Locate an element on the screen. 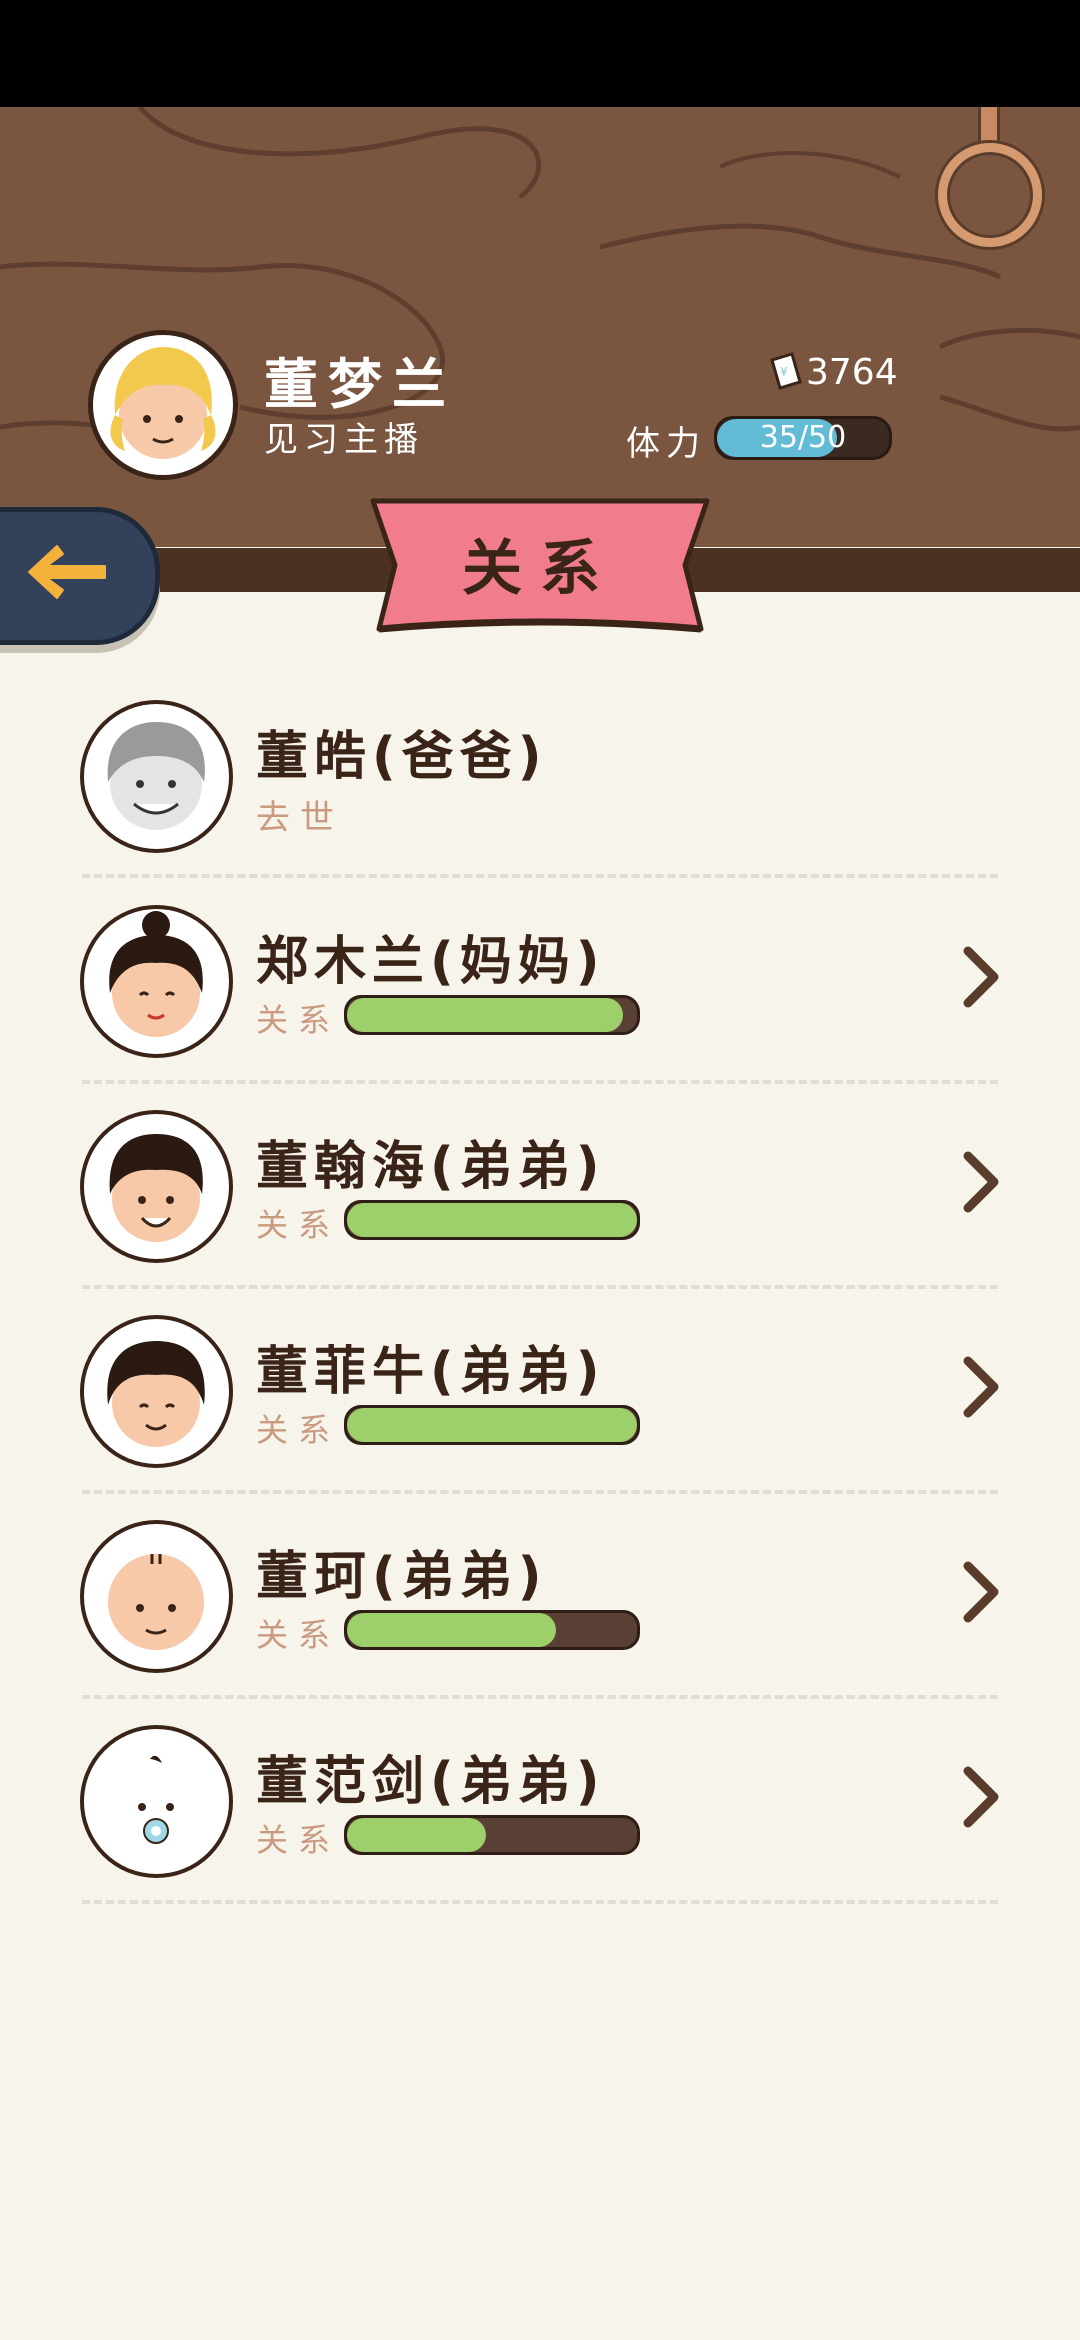  wood-grain is located at coordinates (540, 273).